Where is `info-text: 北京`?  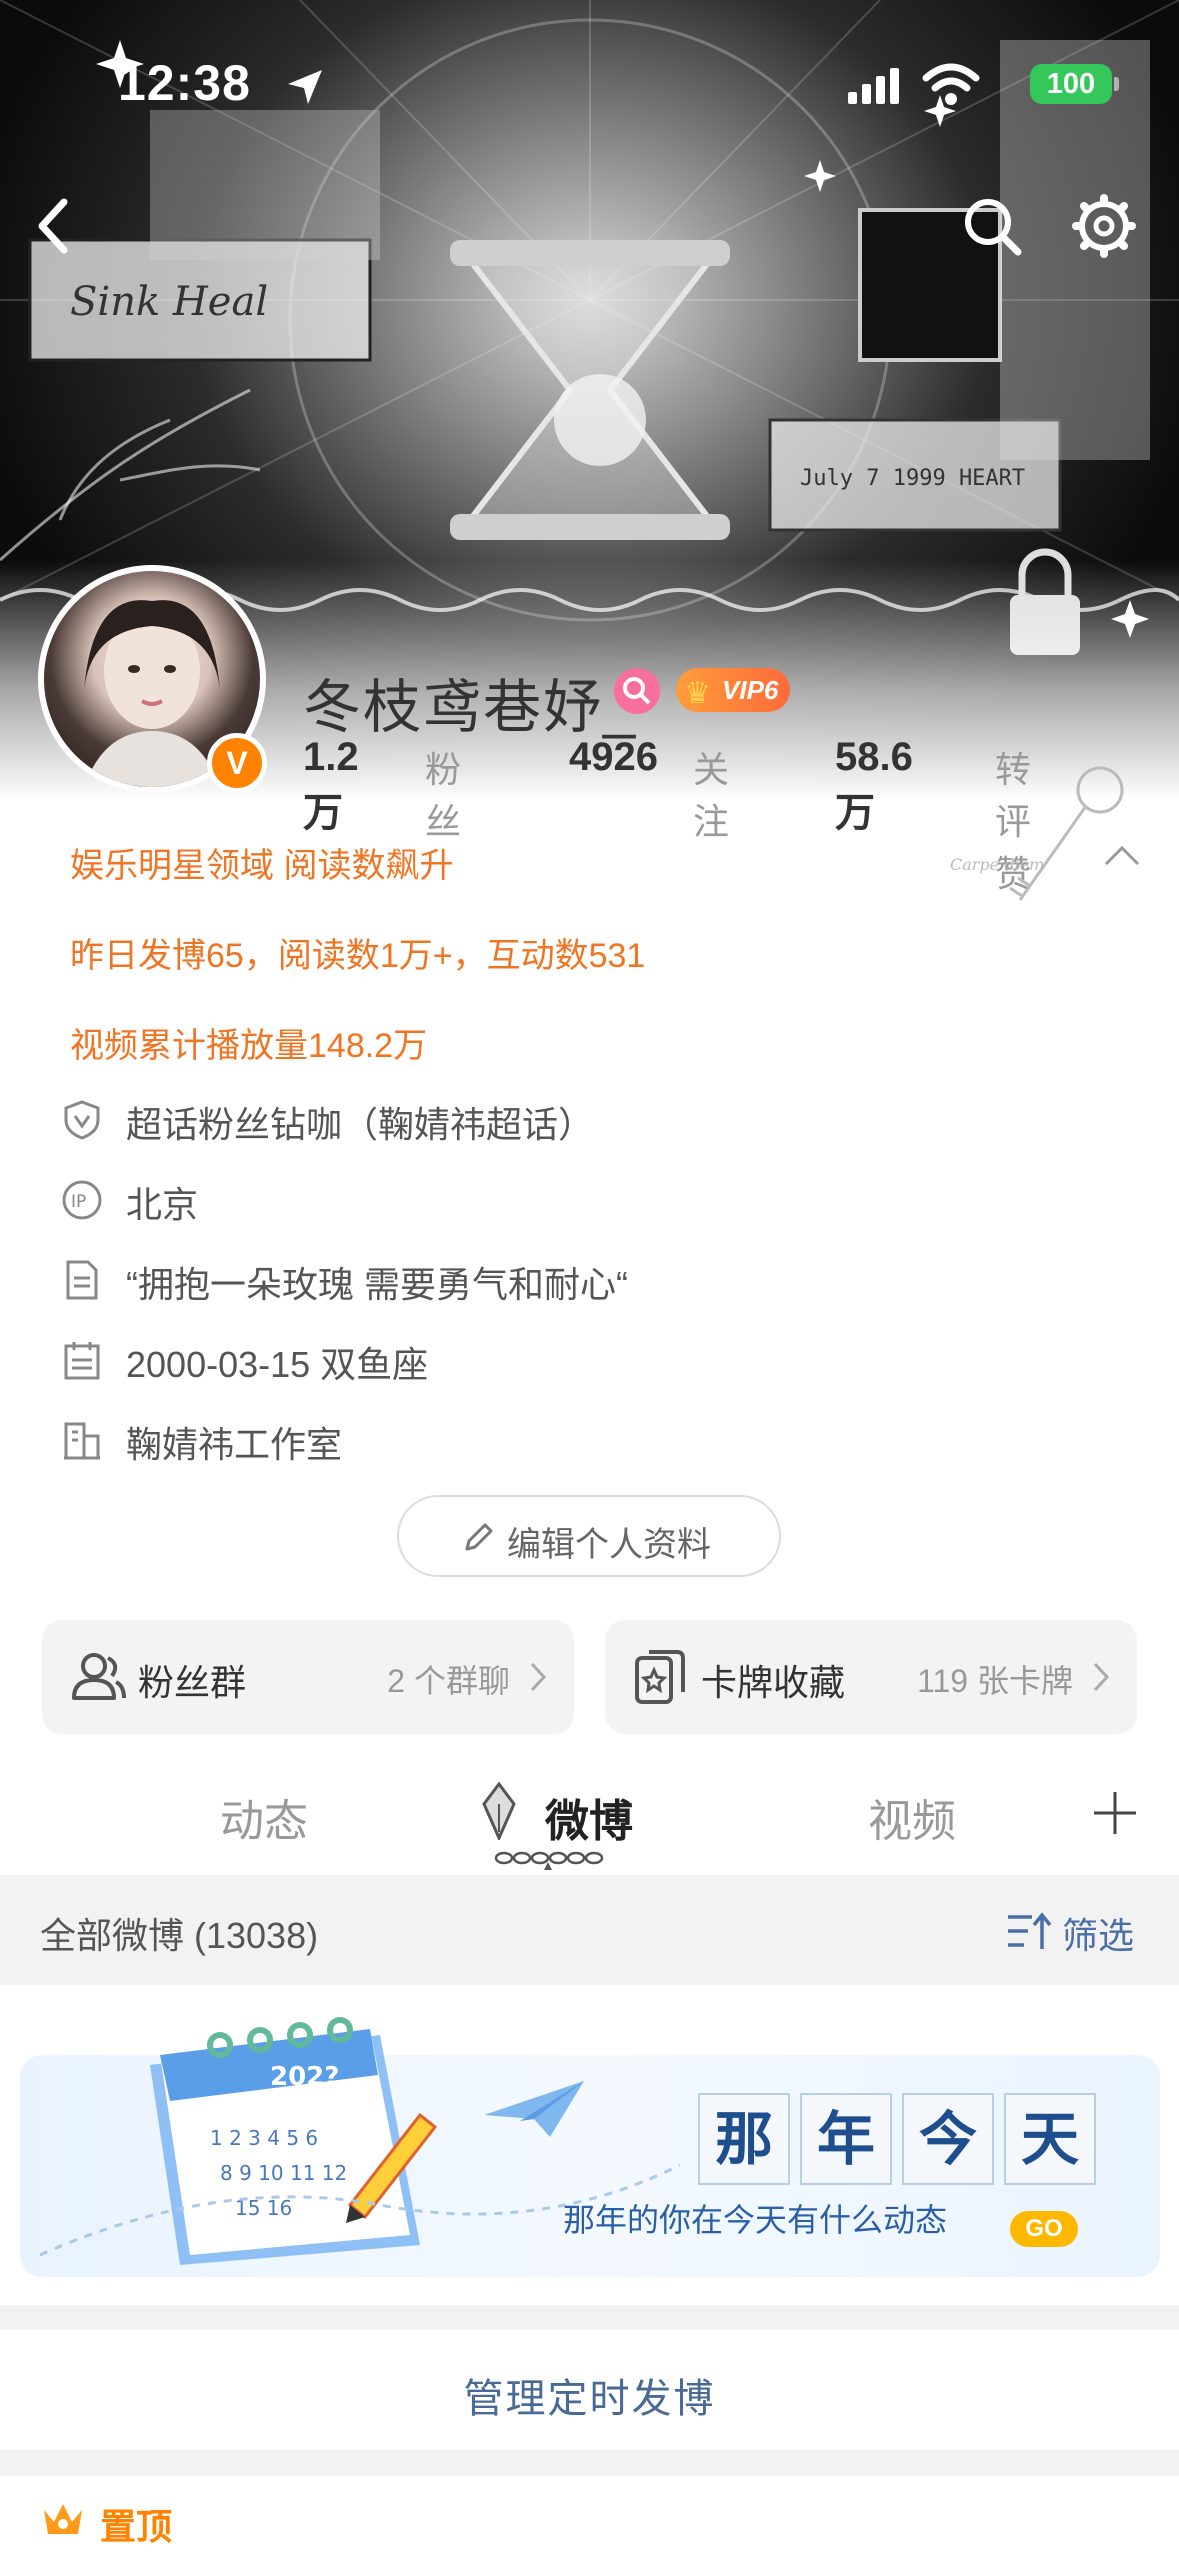
info-text: 北京 is located at coordinates (162, 1204).